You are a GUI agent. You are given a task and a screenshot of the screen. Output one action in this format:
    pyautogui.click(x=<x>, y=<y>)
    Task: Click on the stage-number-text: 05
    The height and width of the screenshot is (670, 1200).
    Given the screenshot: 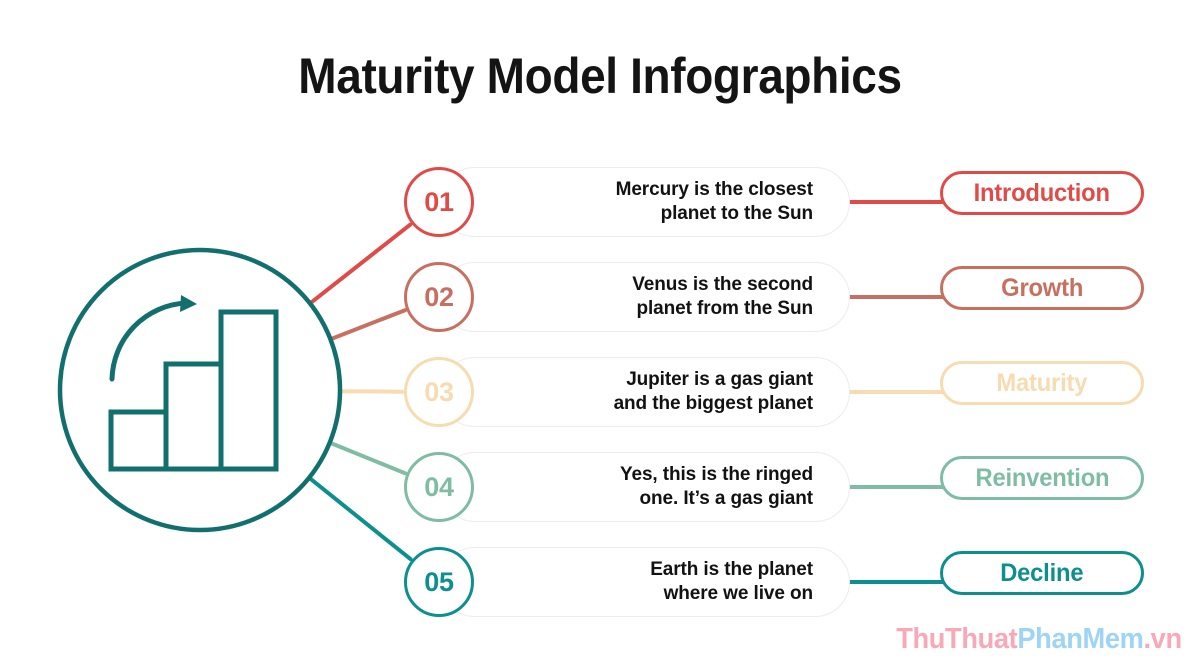 What is the action you would take?
    pyautogui.click(x=439, y=581)
    